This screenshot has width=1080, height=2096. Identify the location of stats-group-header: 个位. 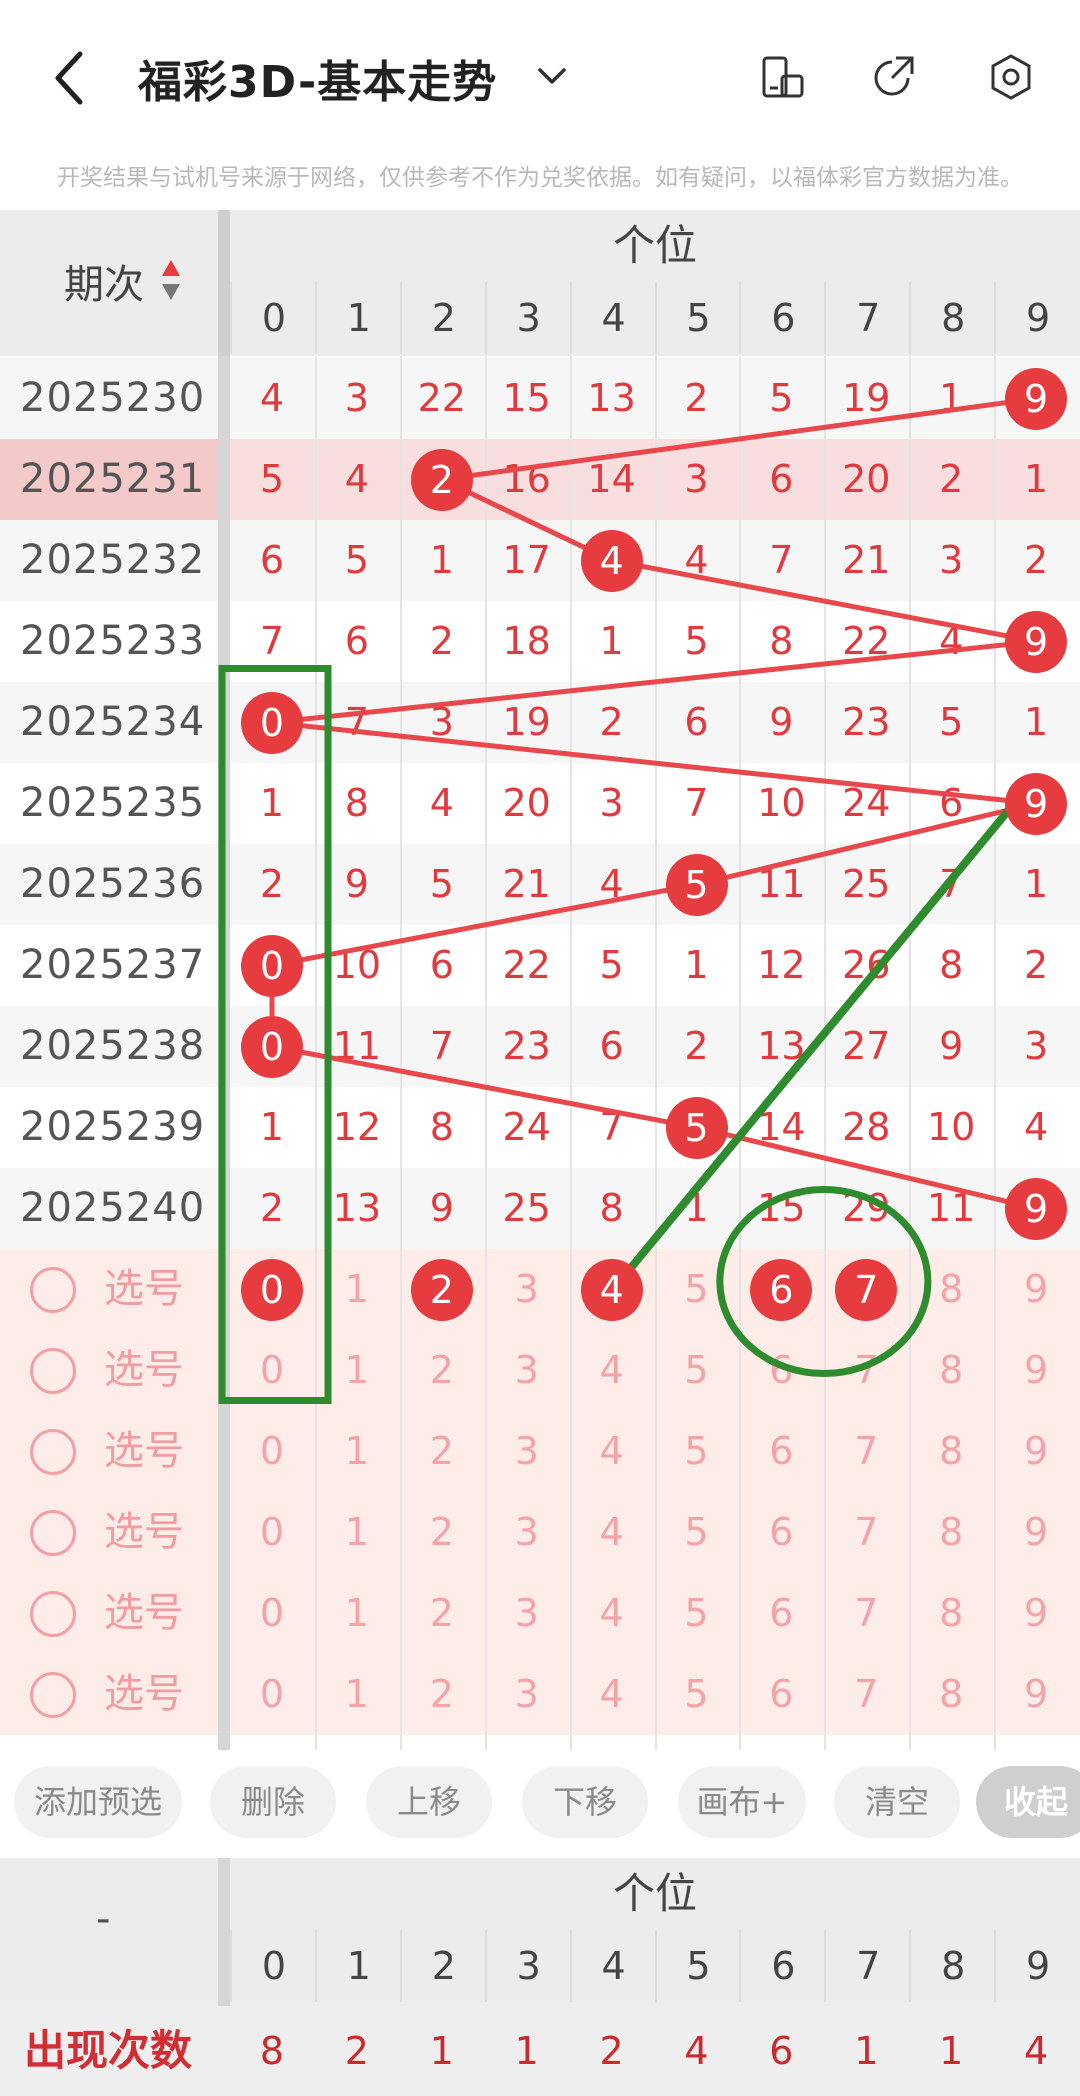
(654, 1893).